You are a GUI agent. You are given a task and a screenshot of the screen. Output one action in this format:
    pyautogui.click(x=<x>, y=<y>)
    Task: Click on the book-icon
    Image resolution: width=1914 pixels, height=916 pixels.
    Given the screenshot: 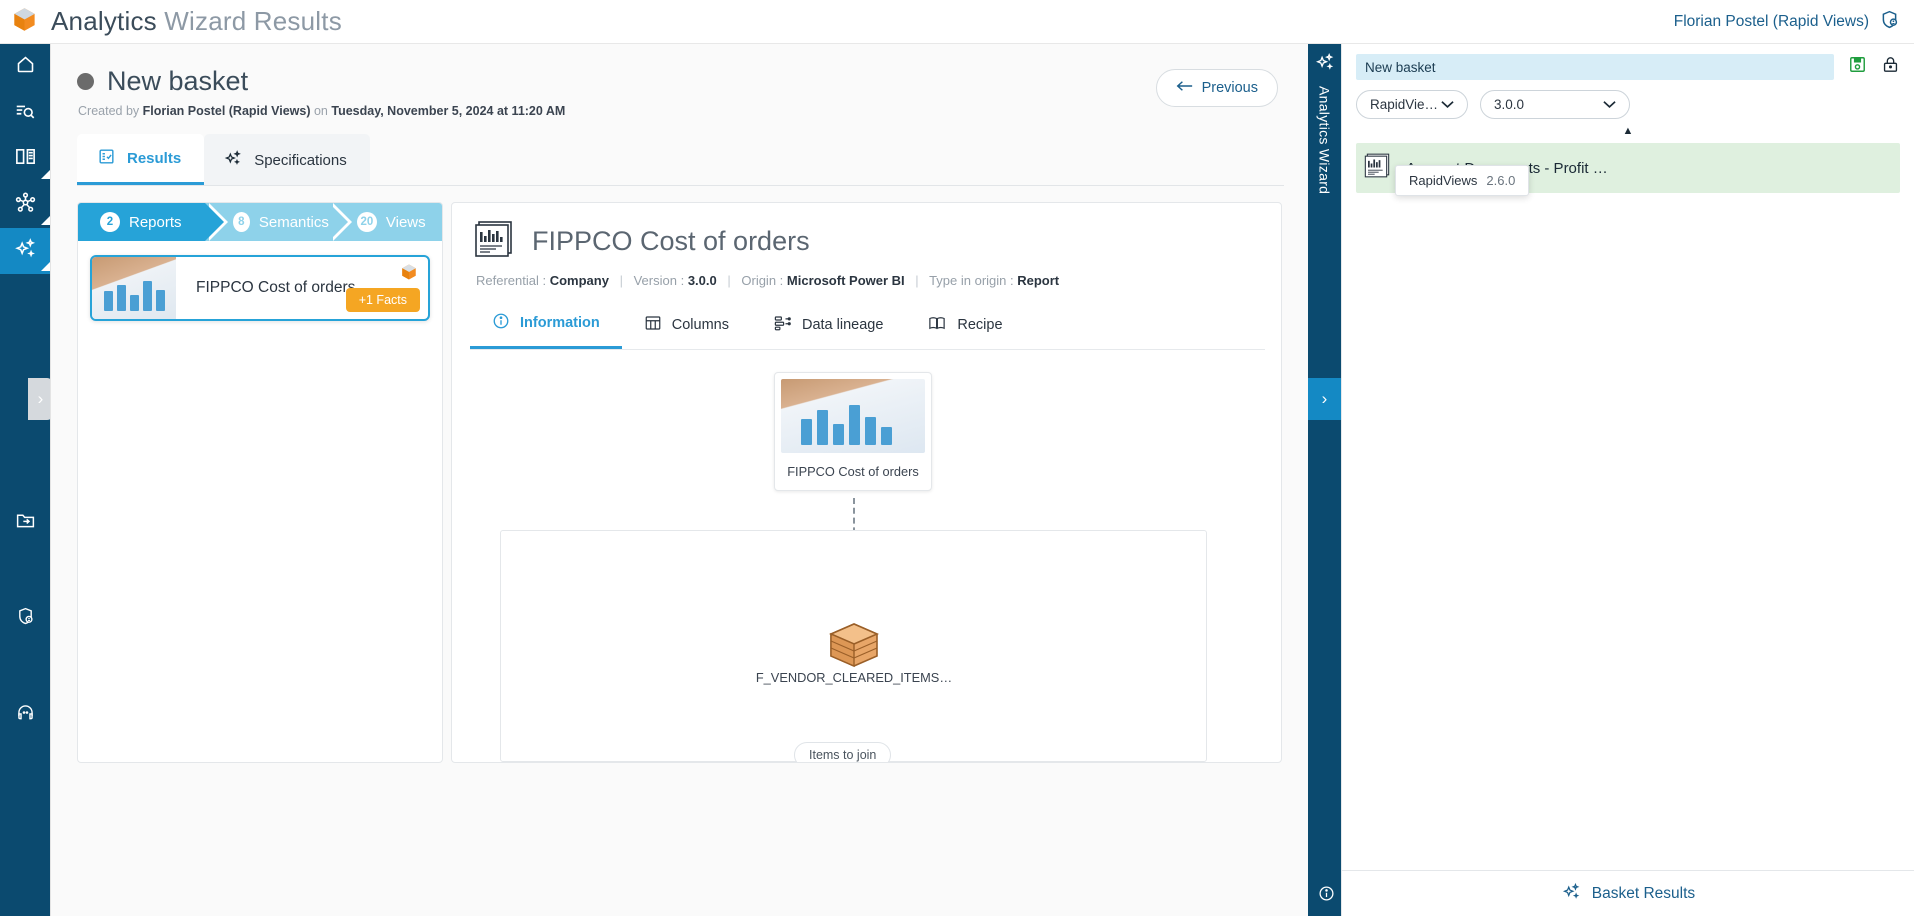 What is the action you would take?
    pyautogui.click(x=25, y=159)
    